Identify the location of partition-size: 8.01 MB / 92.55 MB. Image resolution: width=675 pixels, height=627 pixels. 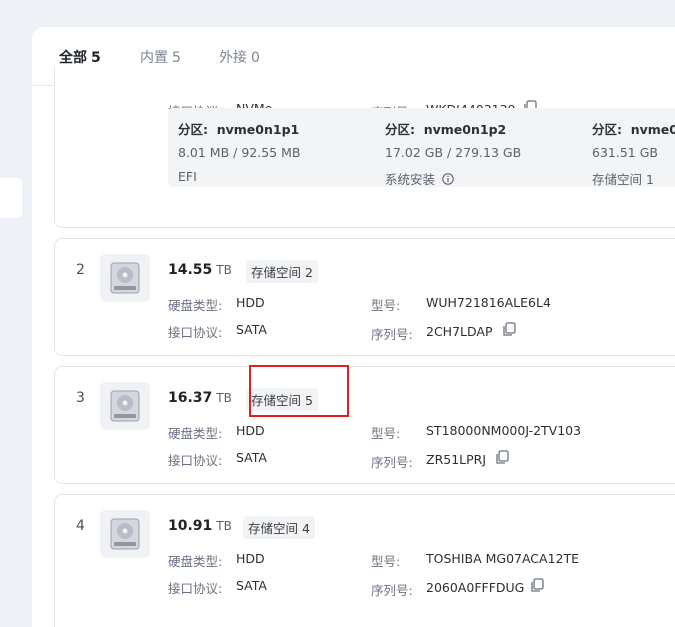
(239, 152).